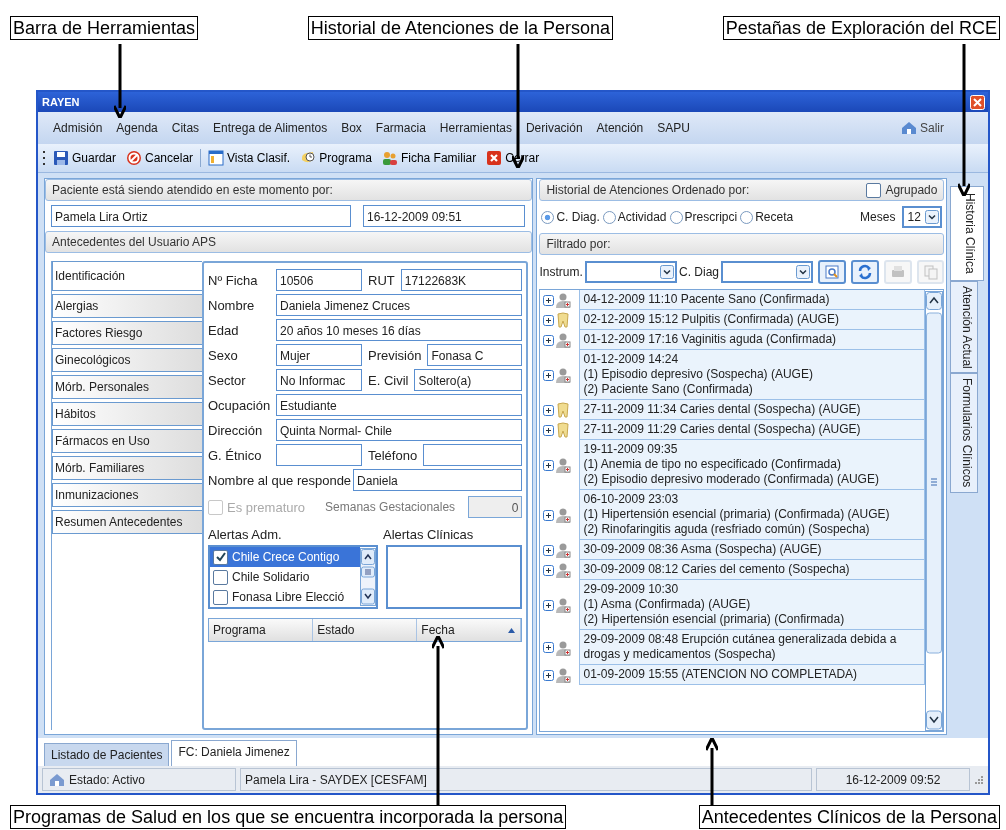  What do you see at coordinates (752, 430) in the screenshot?
I see `history-entry: 27-11-2009 11:29 Caries dental (Sospecha) (AUGE)` at bounding box center [752, 430].